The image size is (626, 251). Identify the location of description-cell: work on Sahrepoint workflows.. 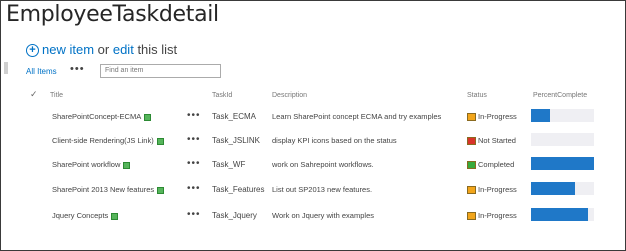
(323, 164).